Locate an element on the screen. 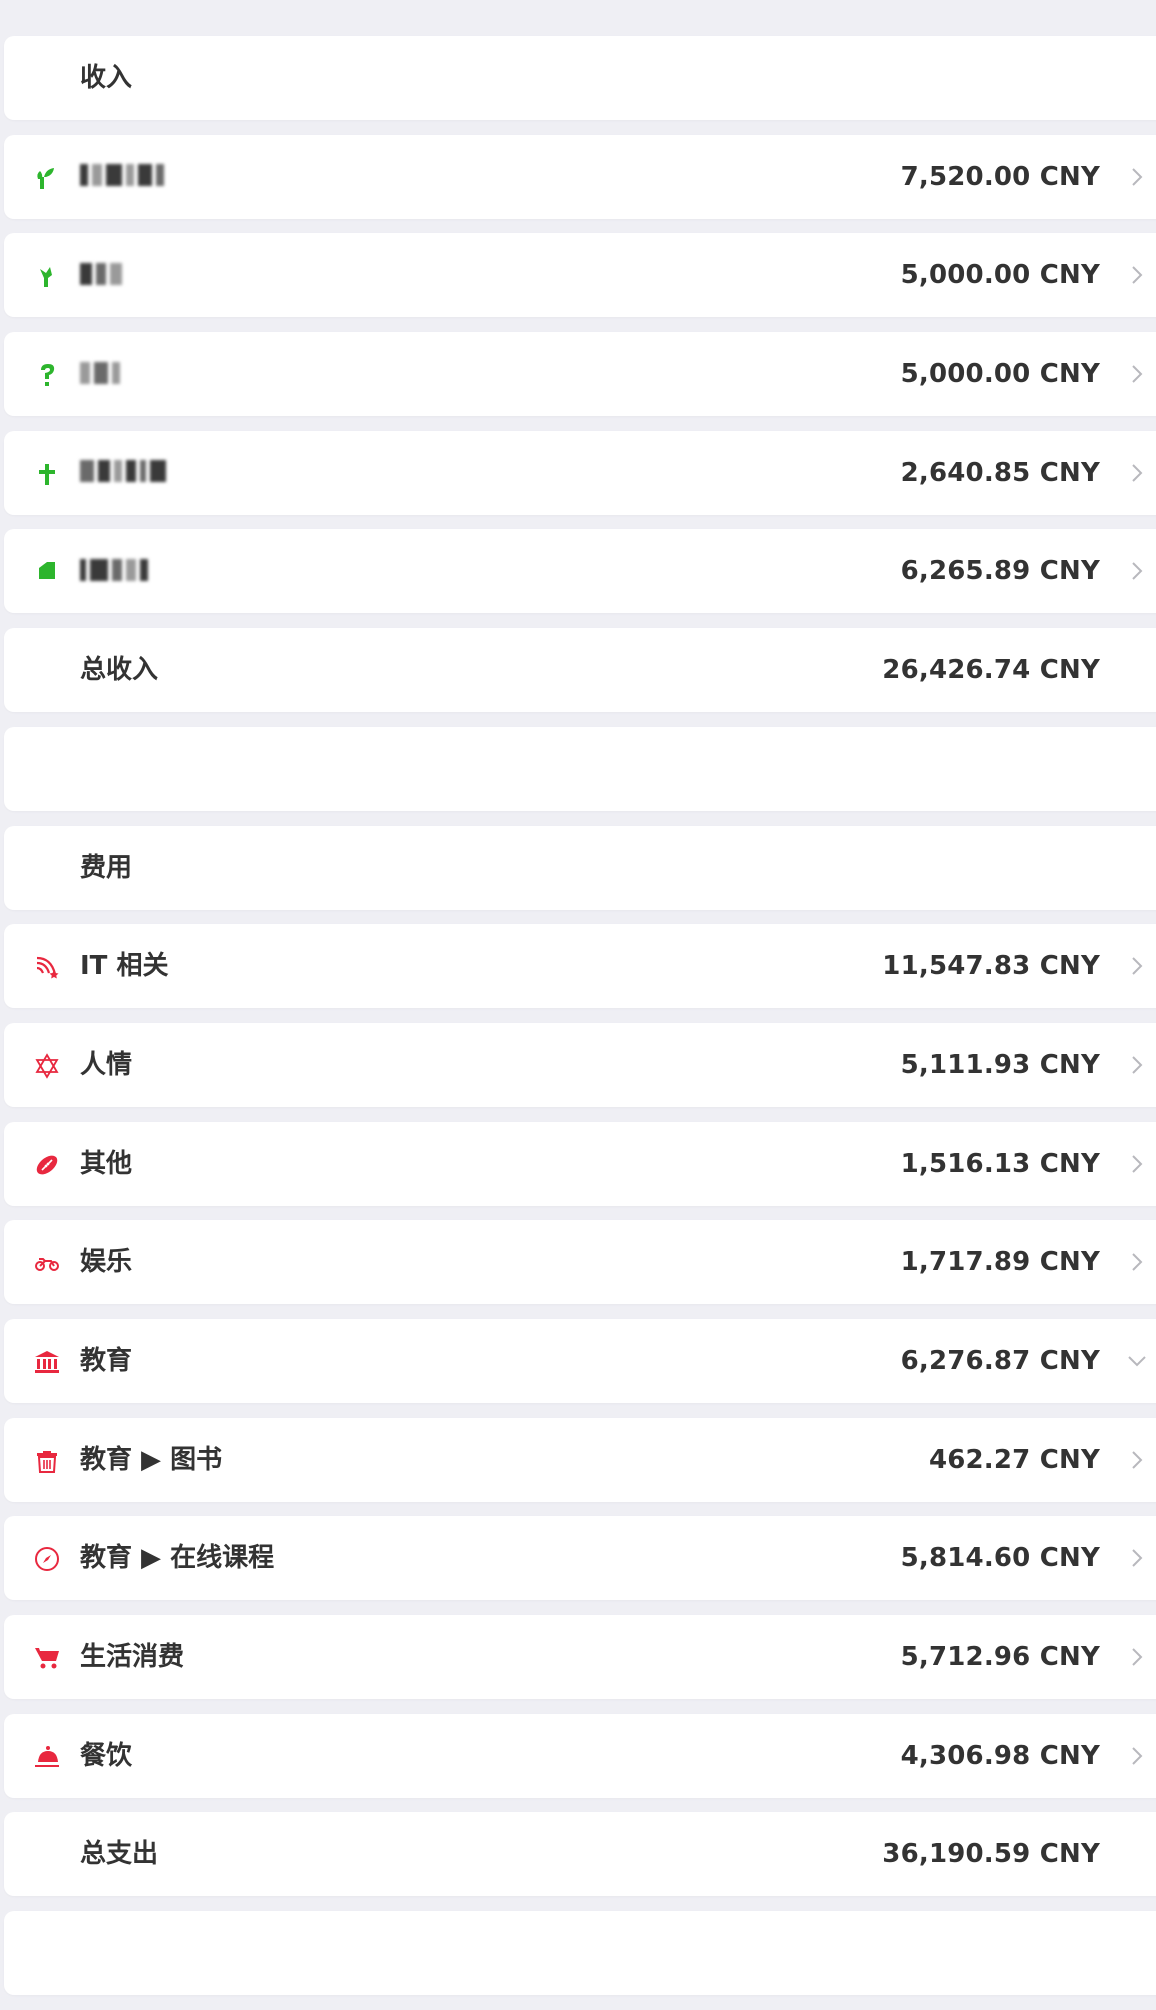  expense-item-row: IT 相关 11,547.83 CNY is located at coordinates (580, 966).